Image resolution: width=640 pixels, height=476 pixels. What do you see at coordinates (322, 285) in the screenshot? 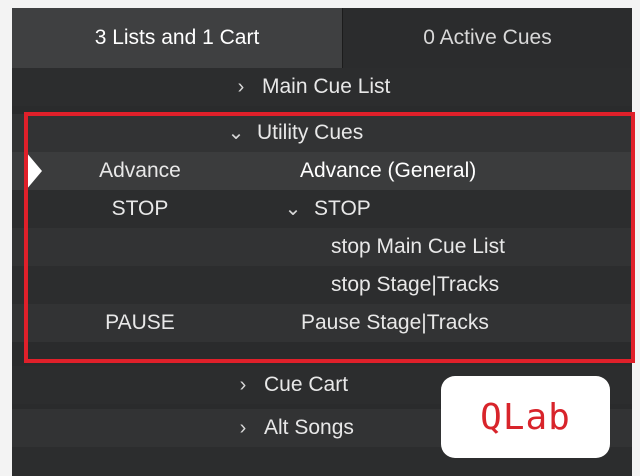
I see `cue-row-stop-stage-tracks: stop Stage|Tracks` at bounding box center [322, 285].